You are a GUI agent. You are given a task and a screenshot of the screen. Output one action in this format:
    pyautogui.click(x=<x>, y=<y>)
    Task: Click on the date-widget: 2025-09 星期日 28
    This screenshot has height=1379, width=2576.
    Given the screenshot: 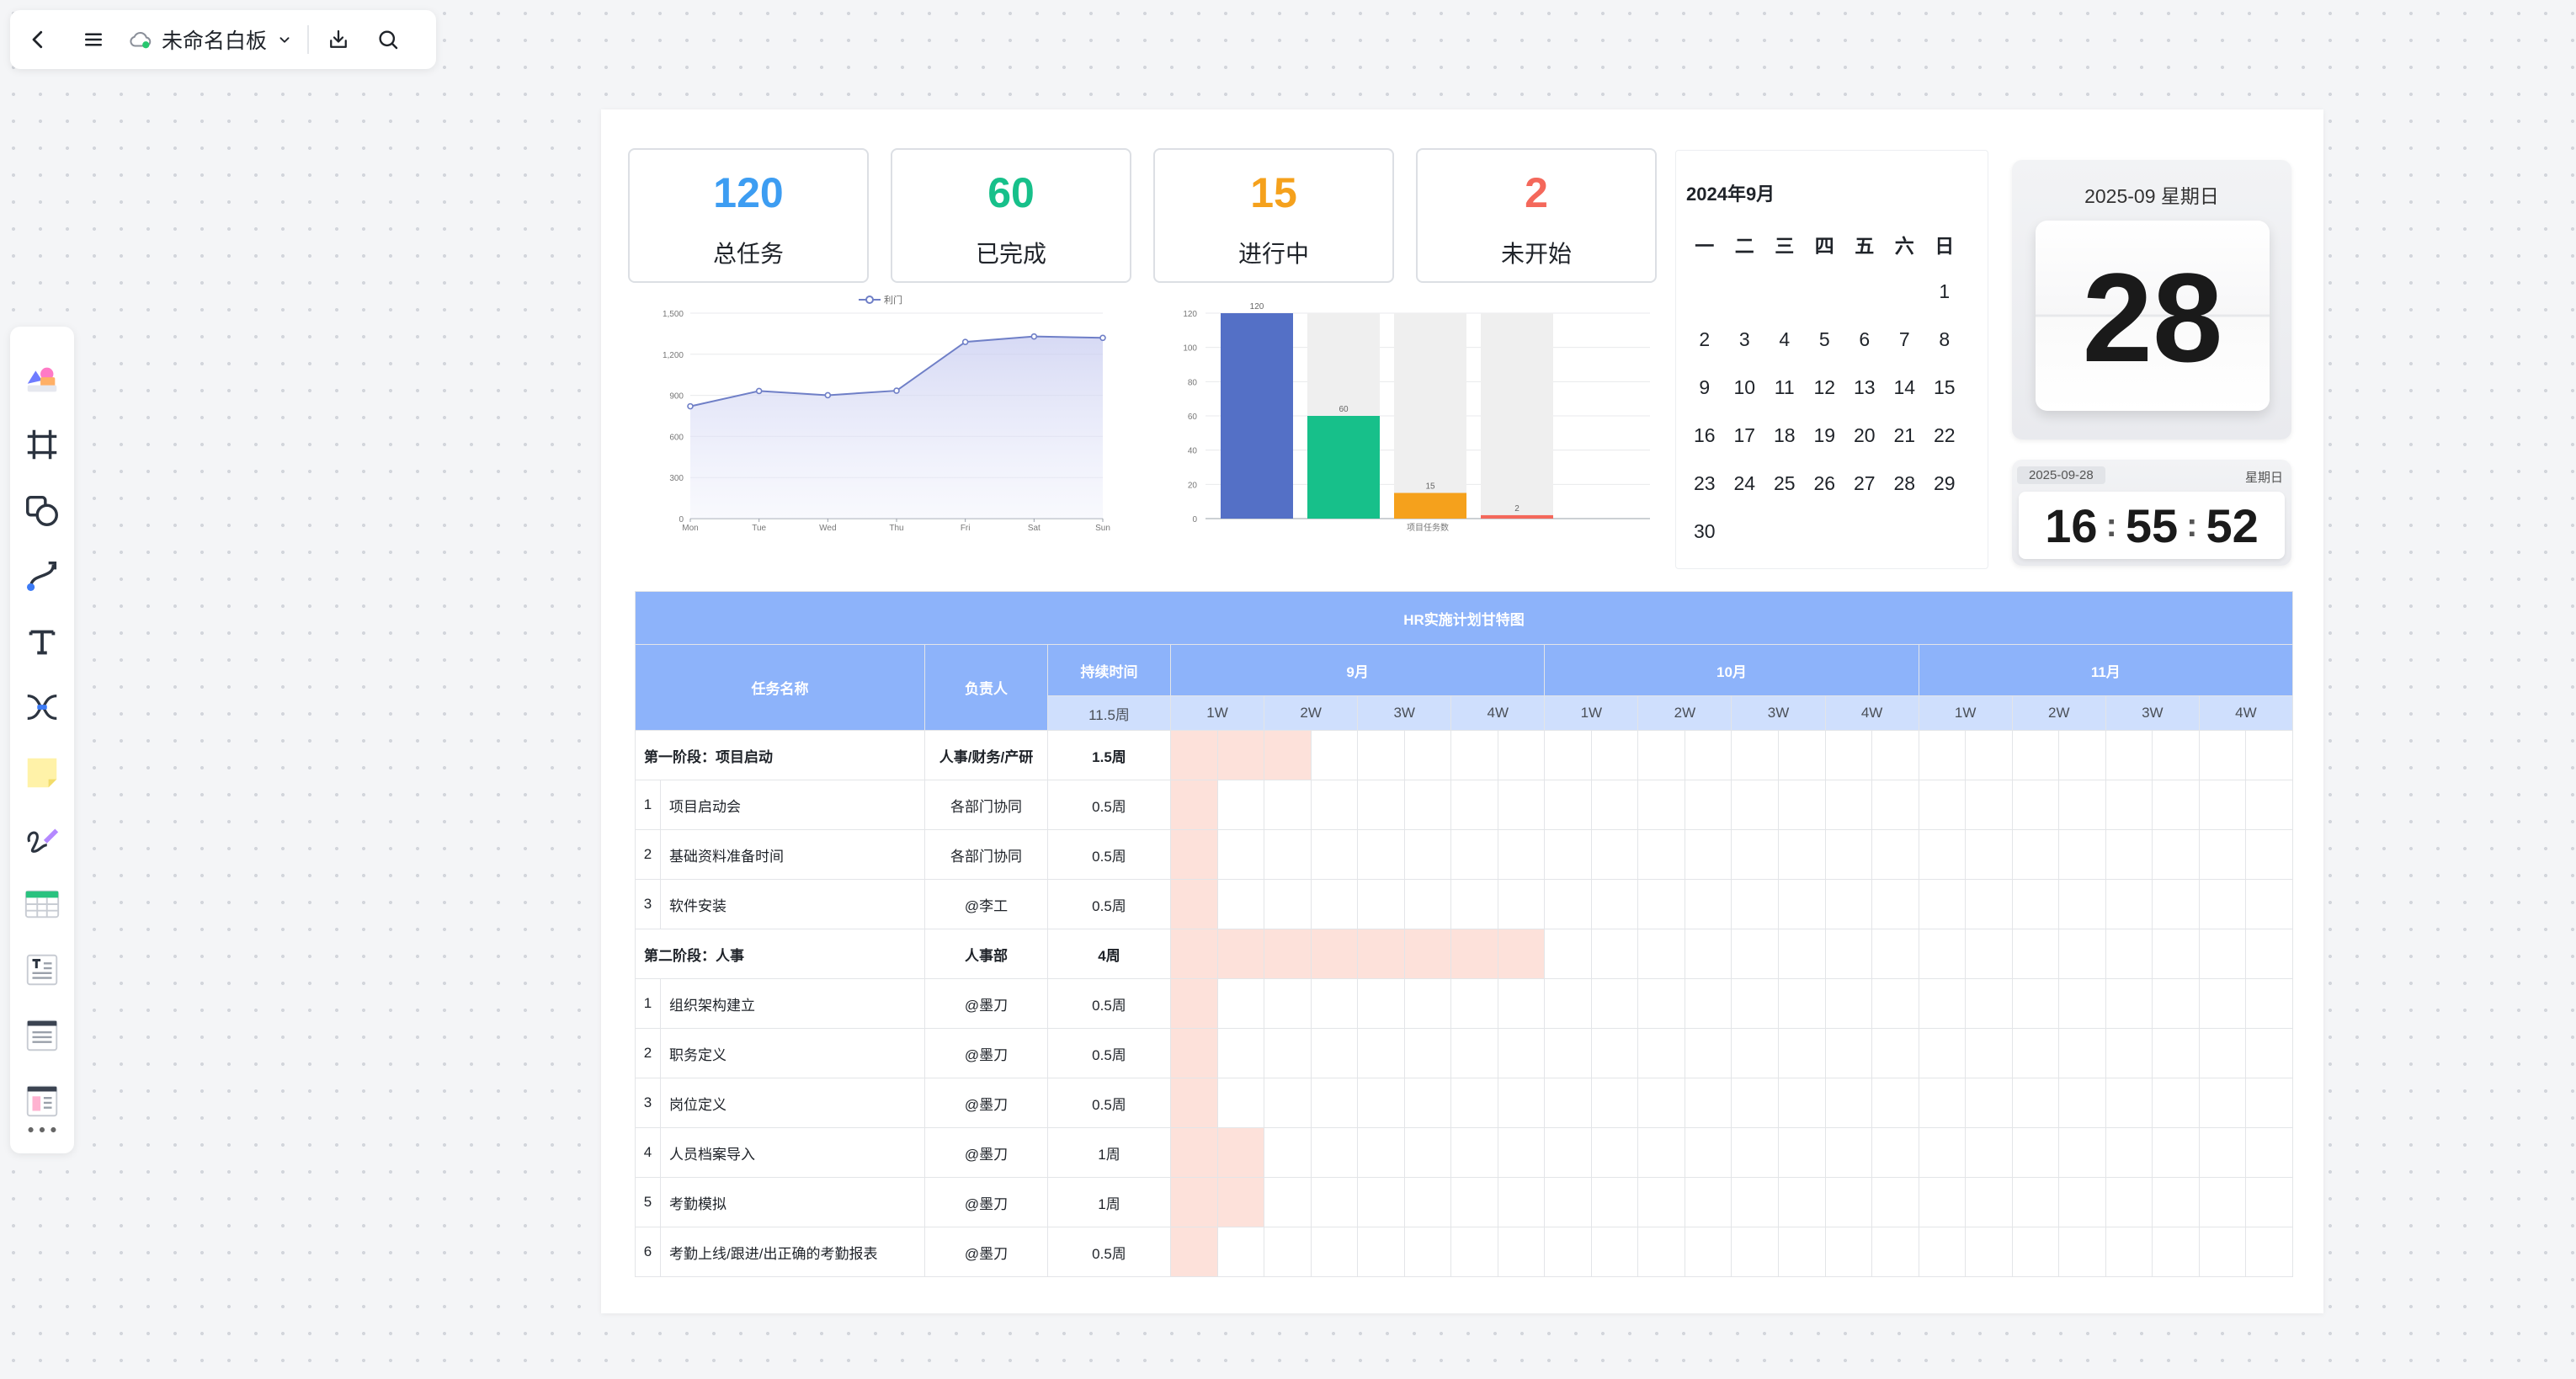 What is the action you would take?
    pyautogui.click(x=2151, y=299)
    